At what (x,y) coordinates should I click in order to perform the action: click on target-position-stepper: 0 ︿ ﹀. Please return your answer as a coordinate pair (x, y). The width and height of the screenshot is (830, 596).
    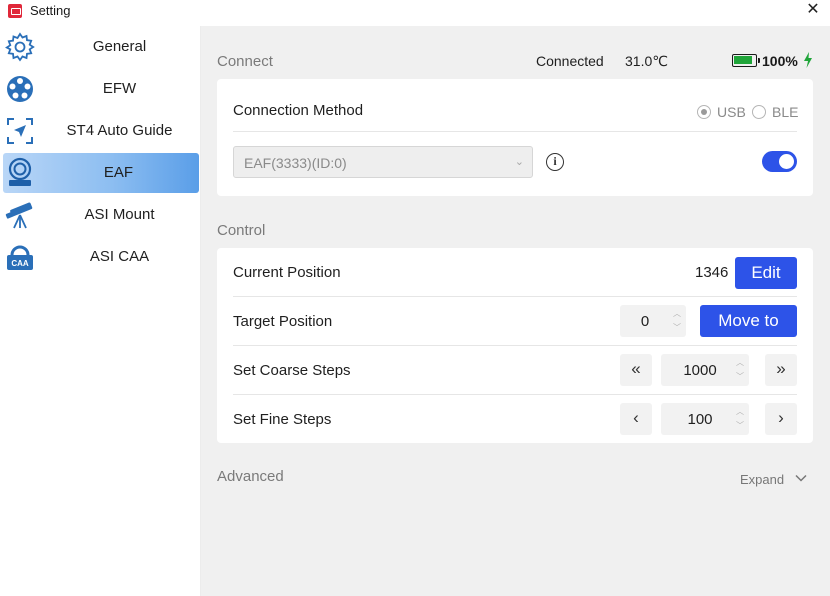
    Looking at the image, I should click on (653, 321).